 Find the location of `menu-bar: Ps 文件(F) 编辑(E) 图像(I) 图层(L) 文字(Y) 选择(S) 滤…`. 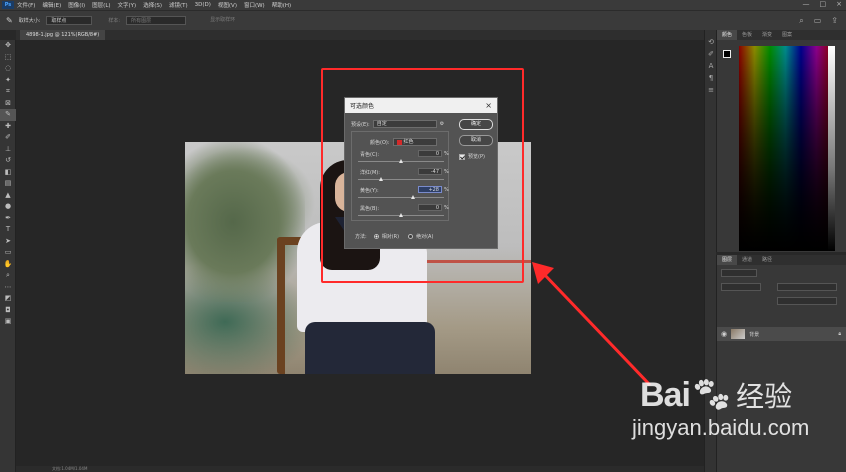

menu-bar: Ps 文件(F) 编辑(E) 图像(I) 图层(L) 文字(Y) 选择(S) 滤… is located at coordinates (423, 5).